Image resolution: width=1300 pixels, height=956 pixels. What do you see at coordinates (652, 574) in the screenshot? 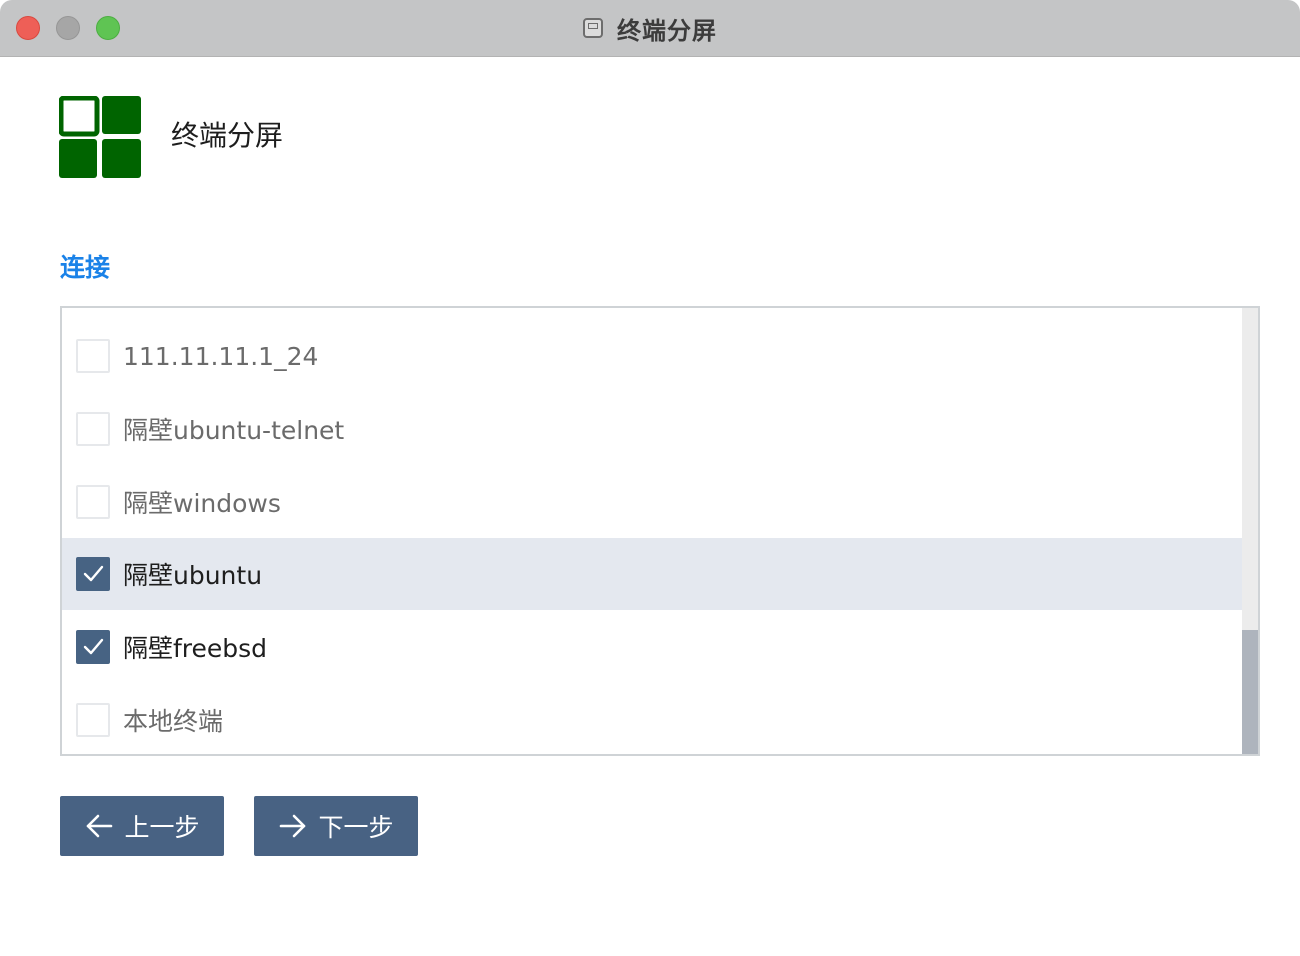
I see `list-item-connection-selected: 隔壁ubuntu` at bounding box center [652, 574].